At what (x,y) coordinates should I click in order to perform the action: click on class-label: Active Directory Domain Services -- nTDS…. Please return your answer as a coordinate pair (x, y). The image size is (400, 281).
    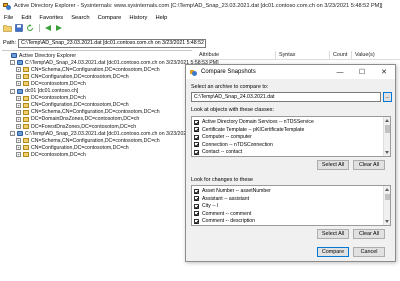
    Looking at the image, I should click on (258, 122).